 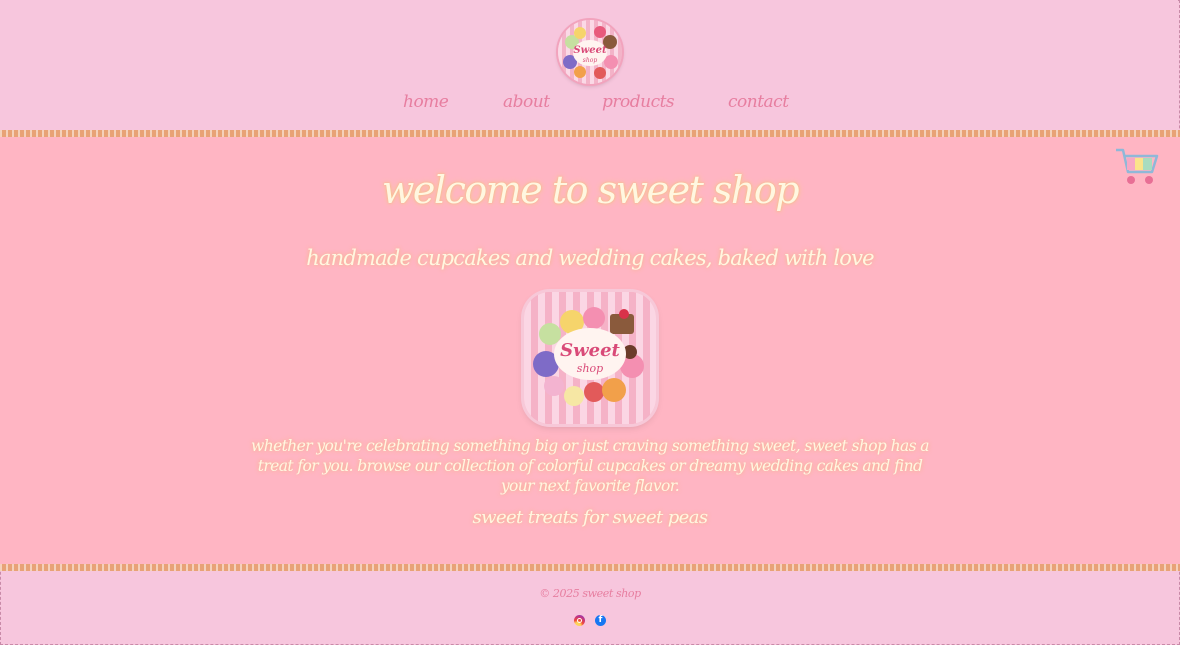 I want to click on facebook-icon: f, so click(x=600, y=620).